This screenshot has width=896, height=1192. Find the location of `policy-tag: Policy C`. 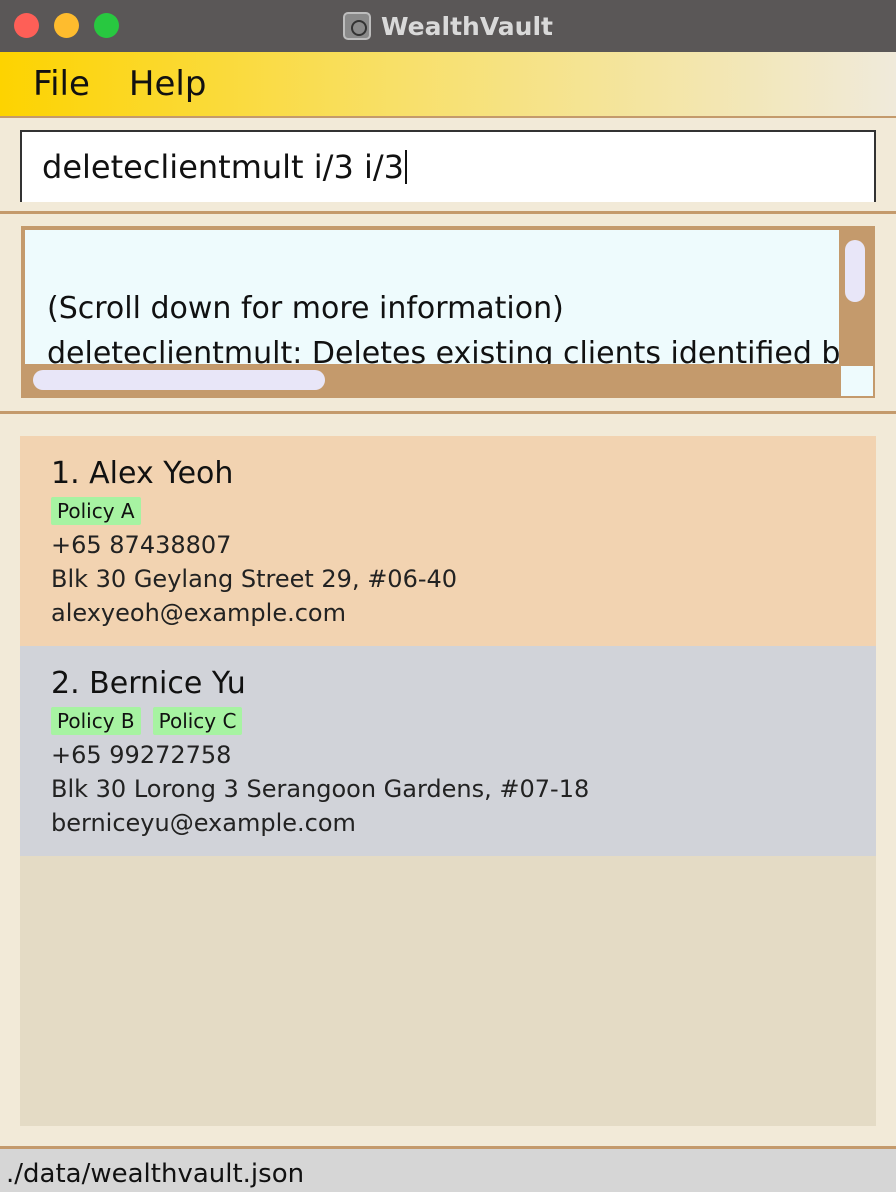

policy-tag: Policy C is located at coordinates (197, 721).